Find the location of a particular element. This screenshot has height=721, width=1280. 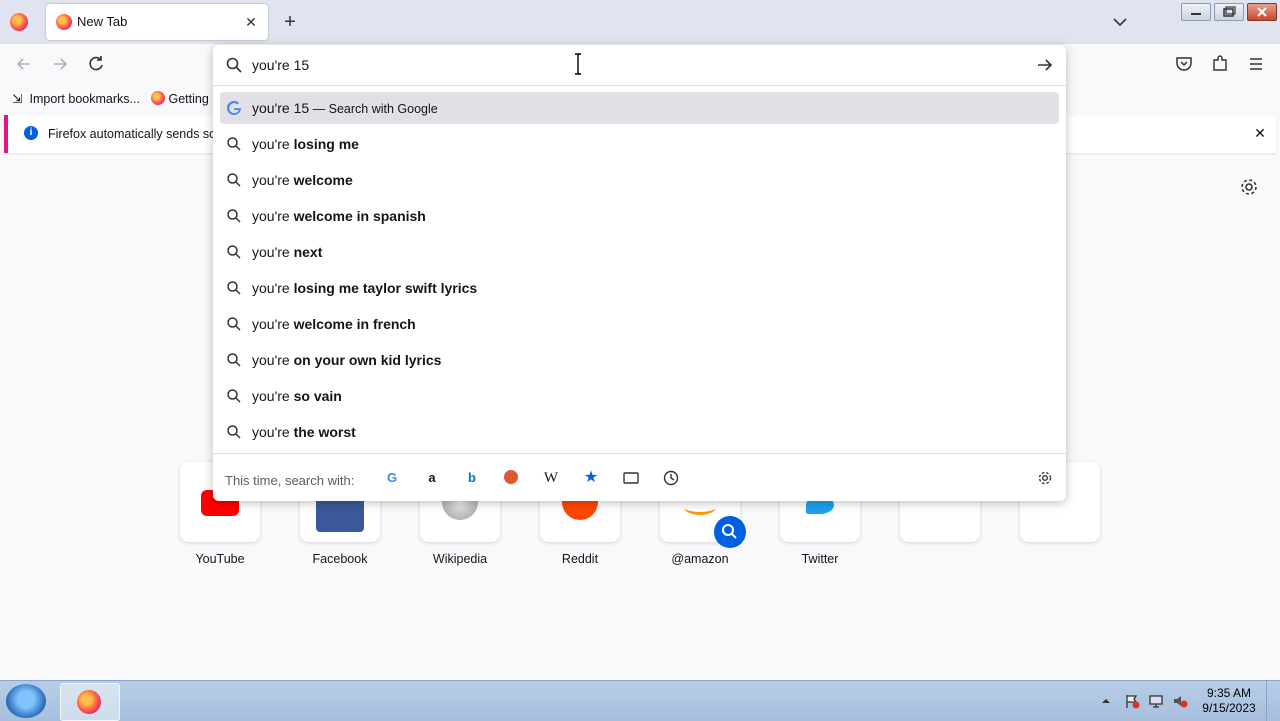

windows-taskbar: 9:35 AM 9/15/2023 is located at coordinates (640, 700).